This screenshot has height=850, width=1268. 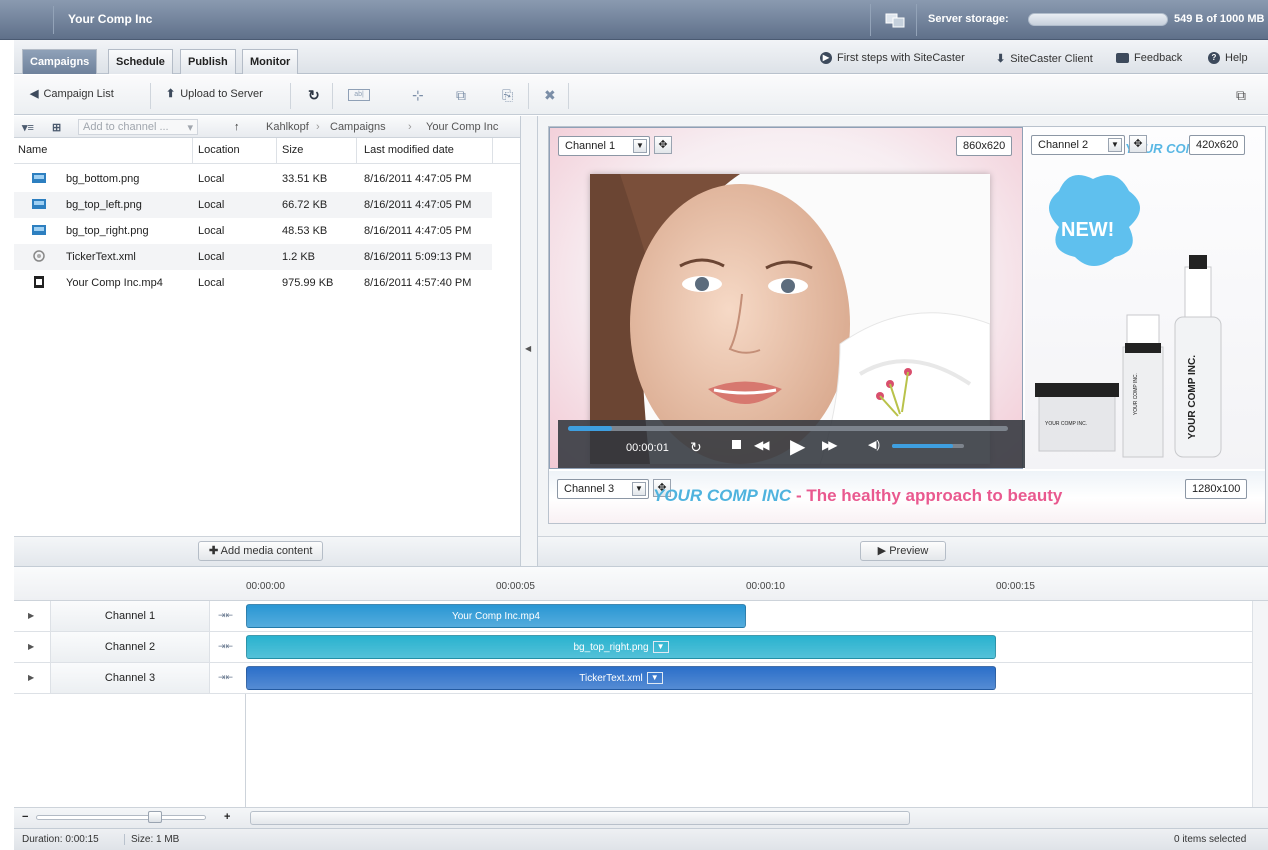 What do you see at coordinates (647, 448) in the screenshot?
I see `video-time: 00:00:01` at bounding box center [647, 448].